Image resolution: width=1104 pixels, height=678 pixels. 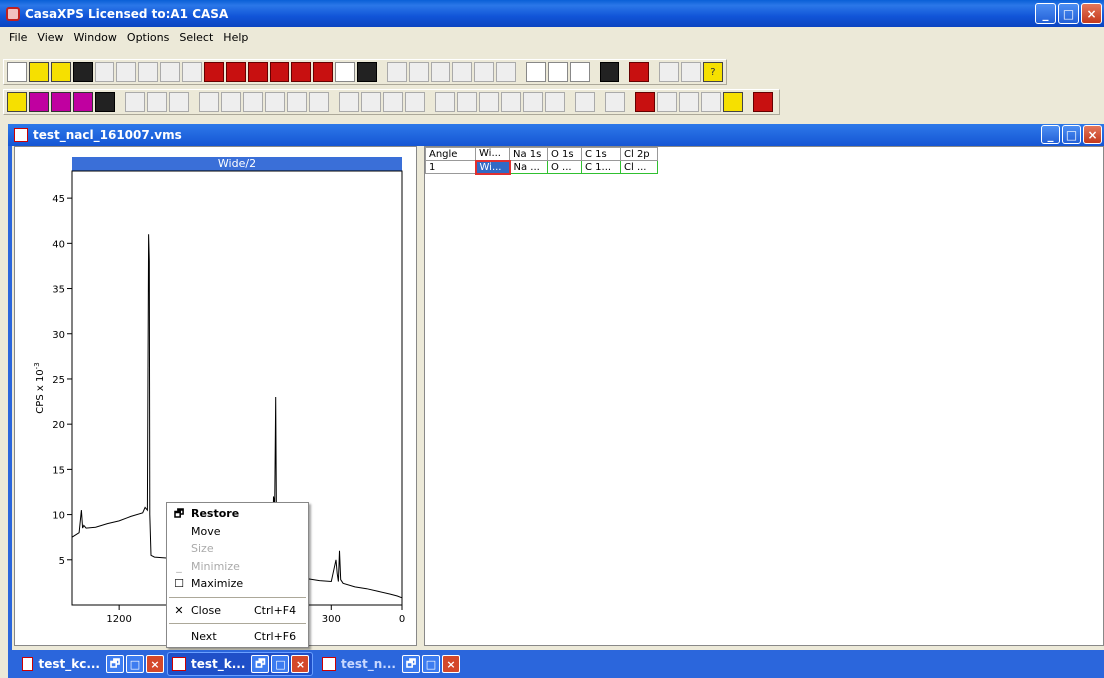 What do you see at coordinates (639, 154) in the screenshot?
I see `header-cl2p: Cl 2p` at bounding box center [639, 154].